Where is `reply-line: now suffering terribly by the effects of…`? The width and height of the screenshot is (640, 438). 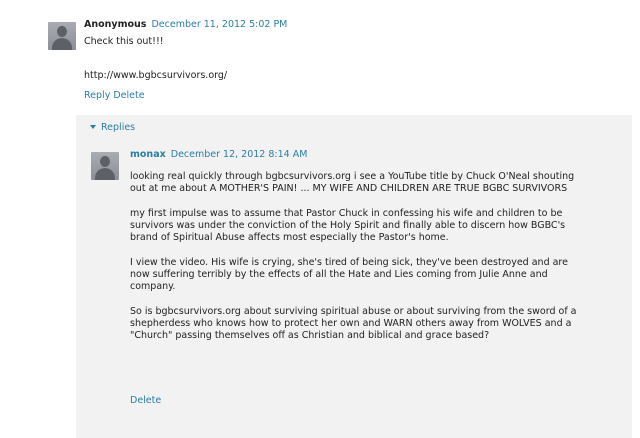 reply-line: now suffering terribly by the effects of… is located at coordinates (339, 274).